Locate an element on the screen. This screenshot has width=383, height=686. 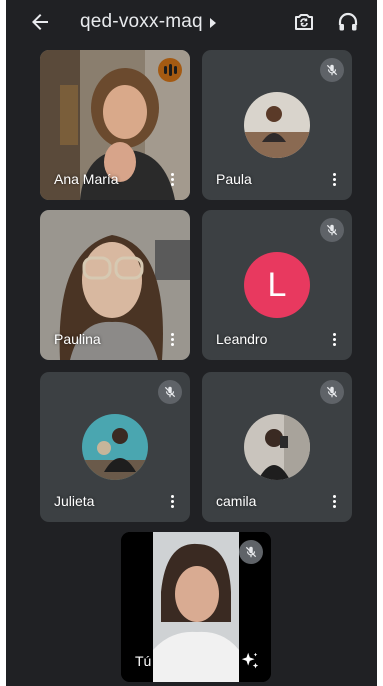
headphones-icon is located at coordinates (348, 22).